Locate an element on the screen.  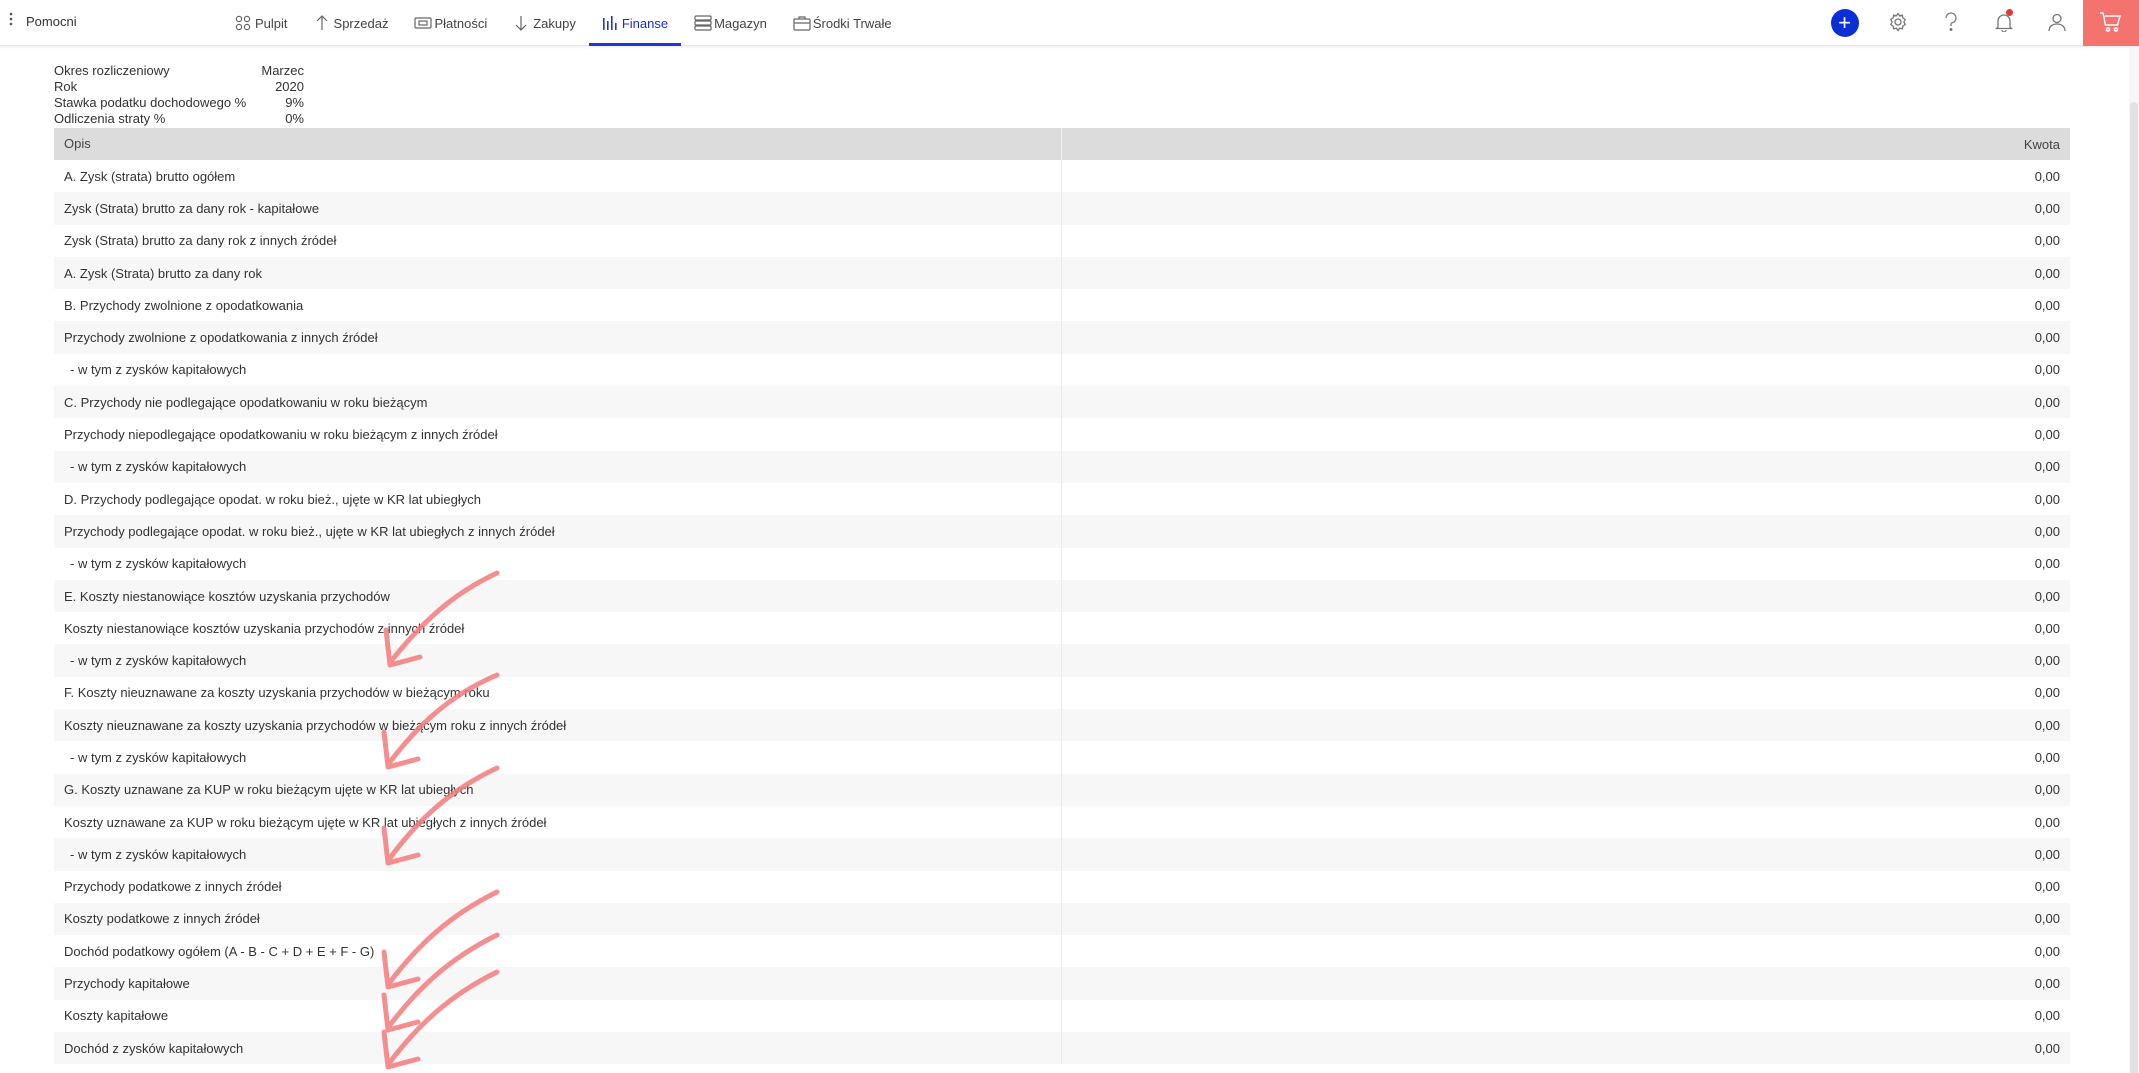
toolbar-right: + is located at coordinates (1978, 23).